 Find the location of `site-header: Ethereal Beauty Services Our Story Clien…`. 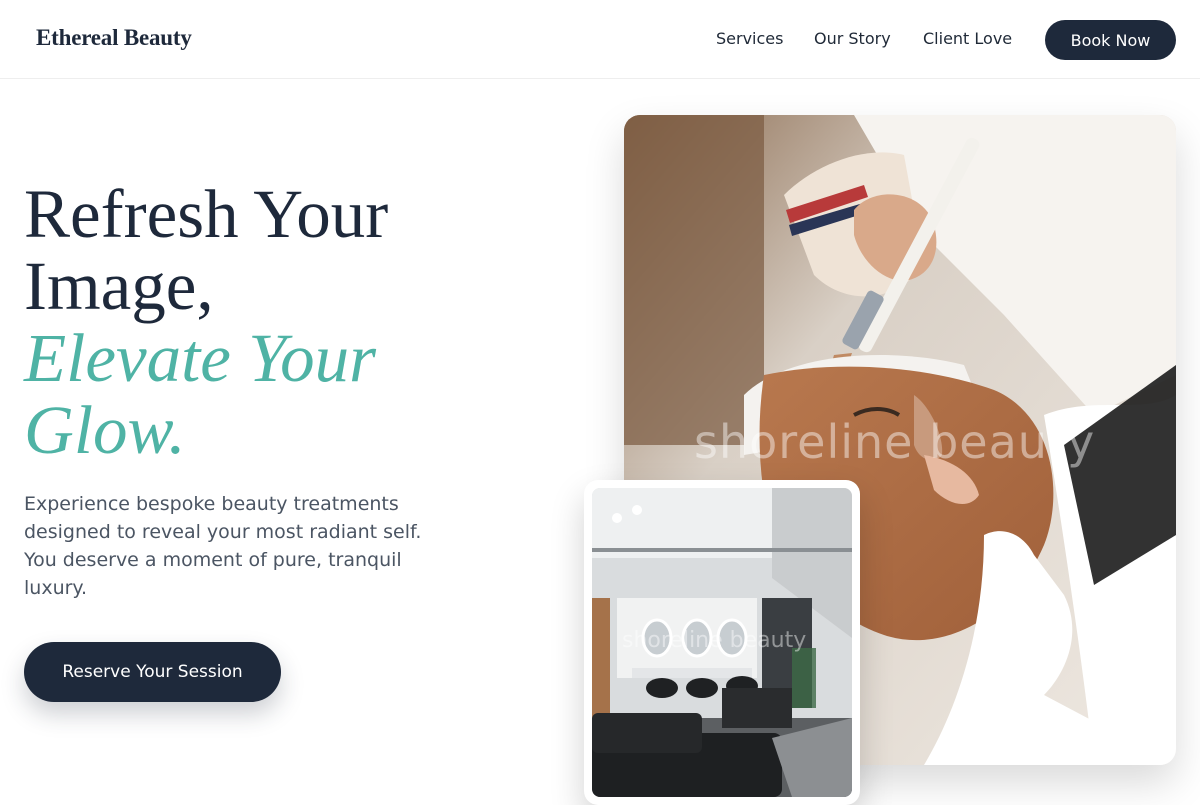

site-header: Ethereal Beauty Services Our Story Clien… is located at coordinates (600, 39).